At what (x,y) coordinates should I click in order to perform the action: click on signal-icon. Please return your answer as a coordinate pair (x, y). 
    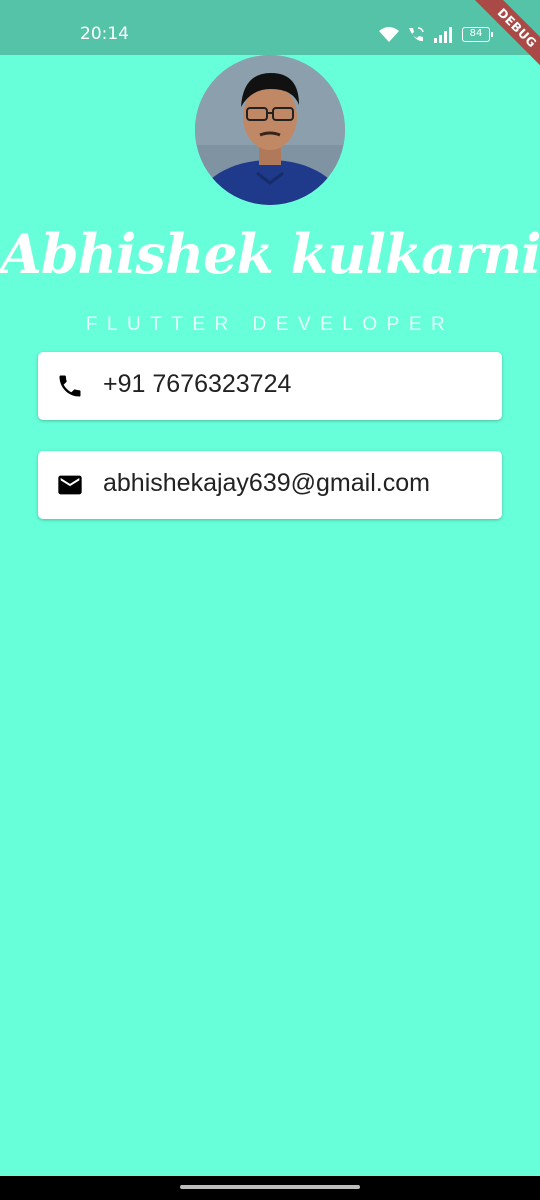
    Looking at the image, I should click on (443, 35).